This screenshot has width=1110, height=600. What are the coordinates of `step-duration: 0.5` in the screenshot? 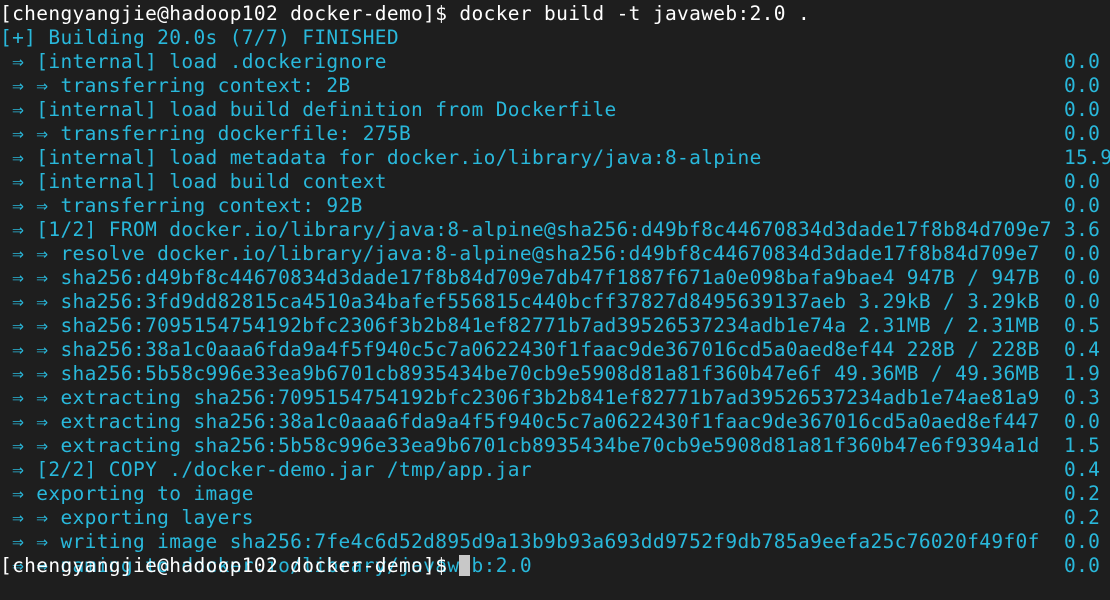 It's located at (1082, 325).